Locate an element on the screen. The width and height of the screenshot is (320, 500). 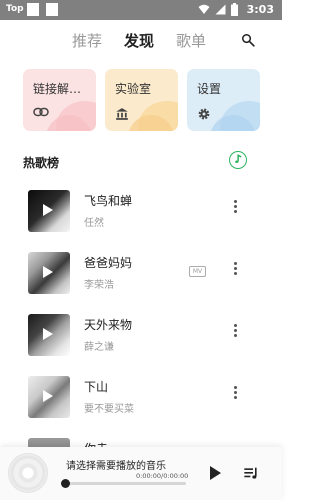
tab-playlist: 歌单 is located at coordinates (191, 40).